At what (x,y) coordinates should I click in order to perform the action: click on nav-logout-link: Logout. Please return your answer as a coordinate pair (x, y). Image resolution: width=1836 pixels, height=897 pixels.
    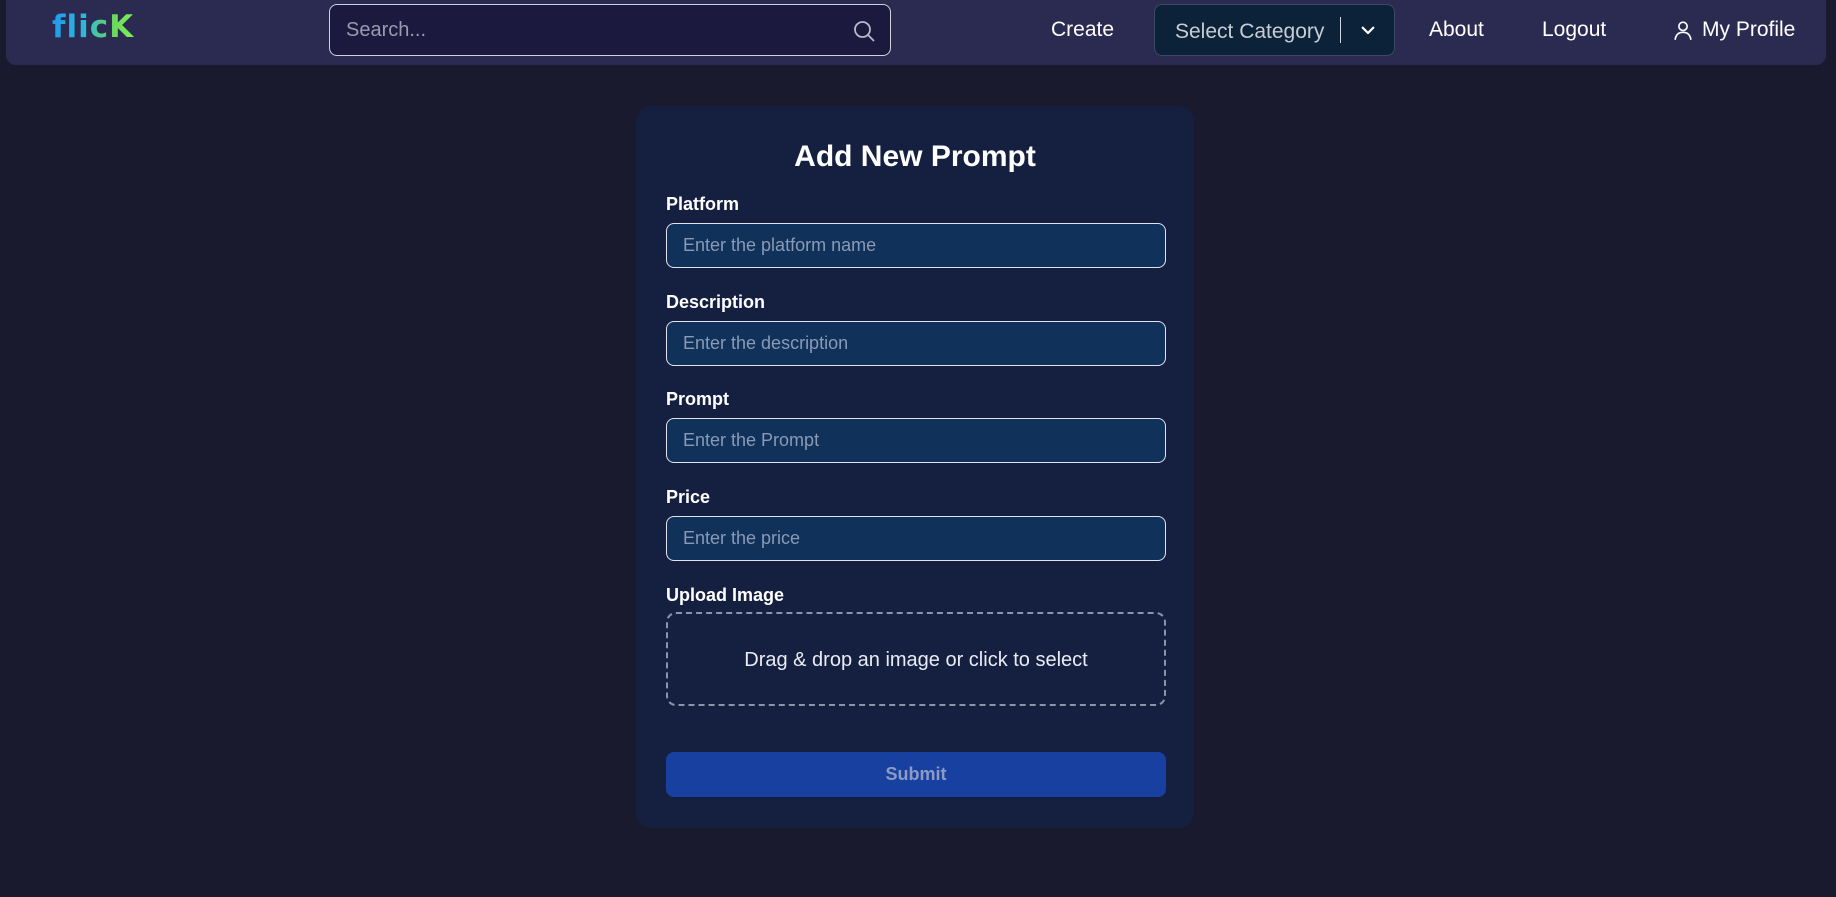
    Looking at the image, I should click on (1574, 30).